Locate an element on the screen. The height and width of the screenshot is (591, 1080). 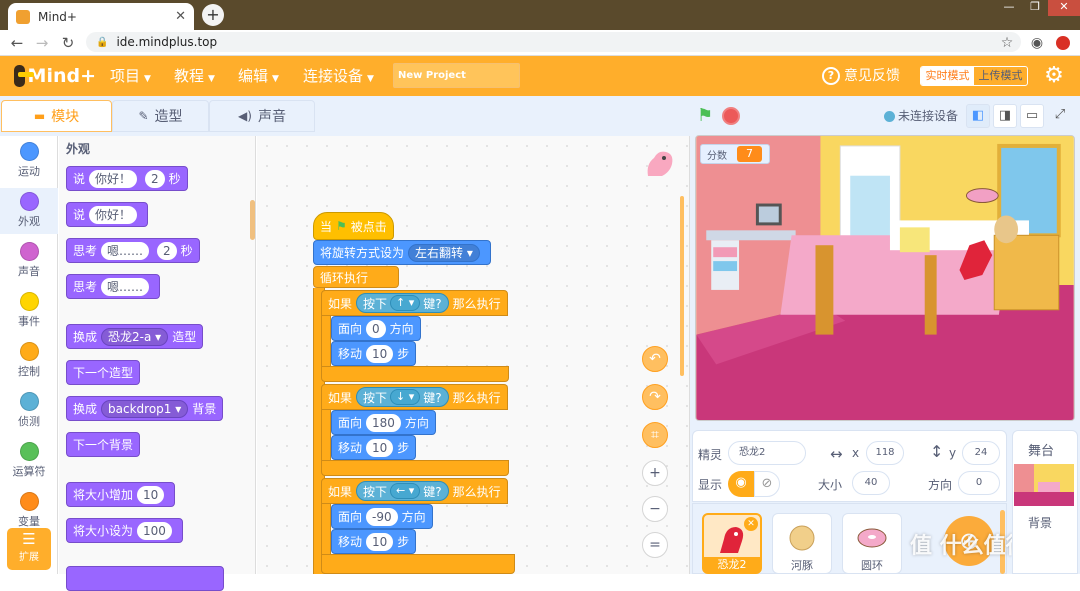
feedback-button: ? 意见反馈 is located at coordinates (861, 76).